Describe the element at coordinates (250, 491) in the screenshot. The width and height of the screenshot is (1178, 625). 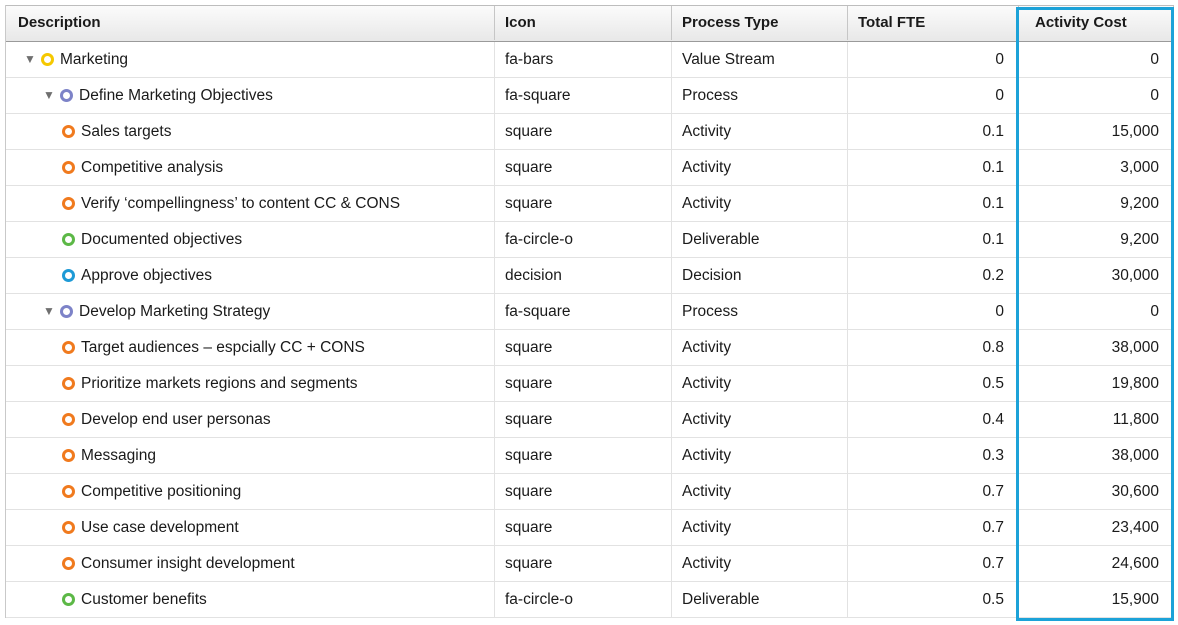
I see `description-cell: Competitive positioning` at that location.